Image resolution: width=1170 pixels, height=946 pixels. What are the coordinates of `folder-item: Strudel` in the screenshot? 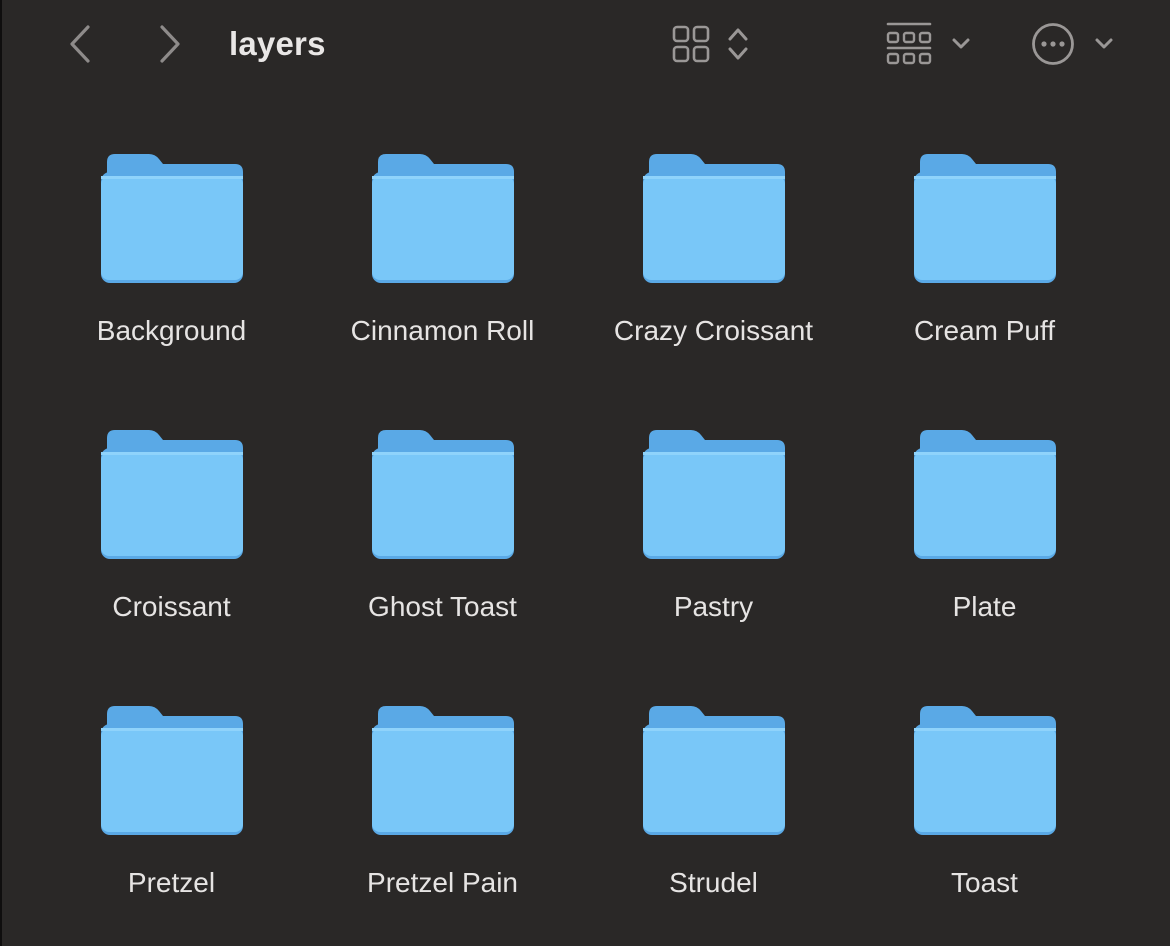 It's located at (713, 824).